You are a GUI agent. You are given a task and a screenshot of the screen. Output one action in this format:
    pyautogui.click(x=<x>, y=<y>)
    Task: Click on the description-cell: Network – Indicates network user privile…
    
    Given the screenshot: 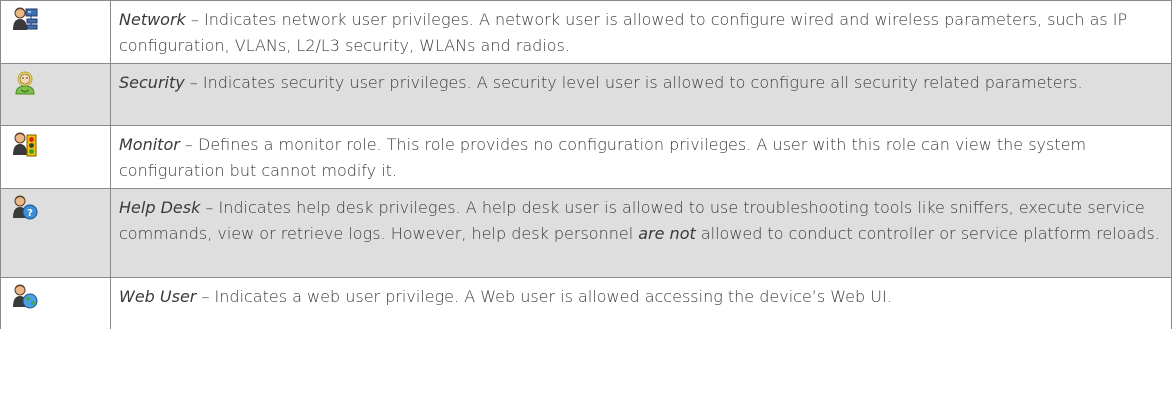 What is the action you would take?
    pyautogui.click(x=641, y=32)
    